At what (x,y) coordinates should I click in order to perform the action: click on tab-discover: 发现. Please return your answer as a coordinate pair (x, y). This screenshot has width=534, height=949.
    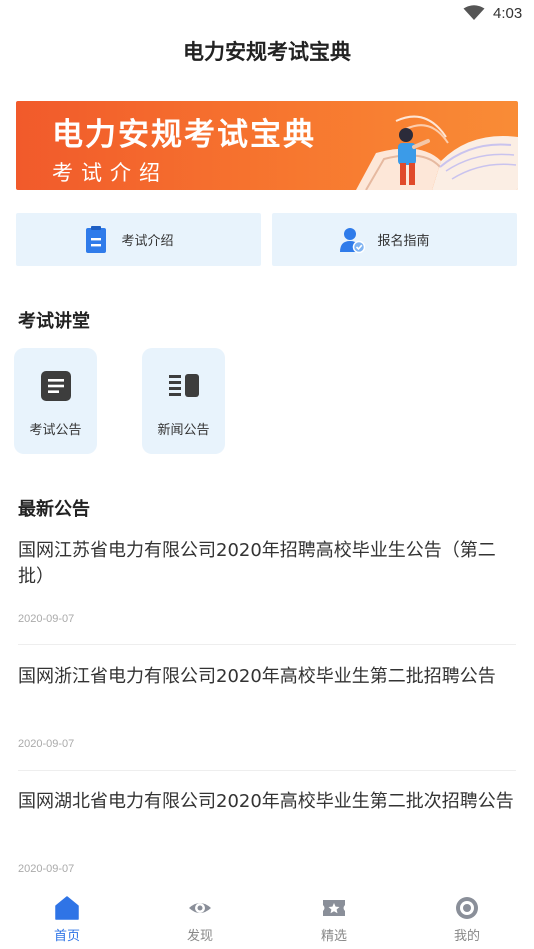
    Looking at the image, I should click on (200, 919).